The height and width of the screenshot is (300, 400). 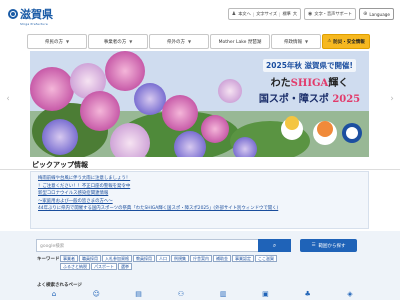 What do you see at coordinates (267, 13) in the screenshot?
I see `font-size-label: 文字サイズ` at bounding box center [267, 13].